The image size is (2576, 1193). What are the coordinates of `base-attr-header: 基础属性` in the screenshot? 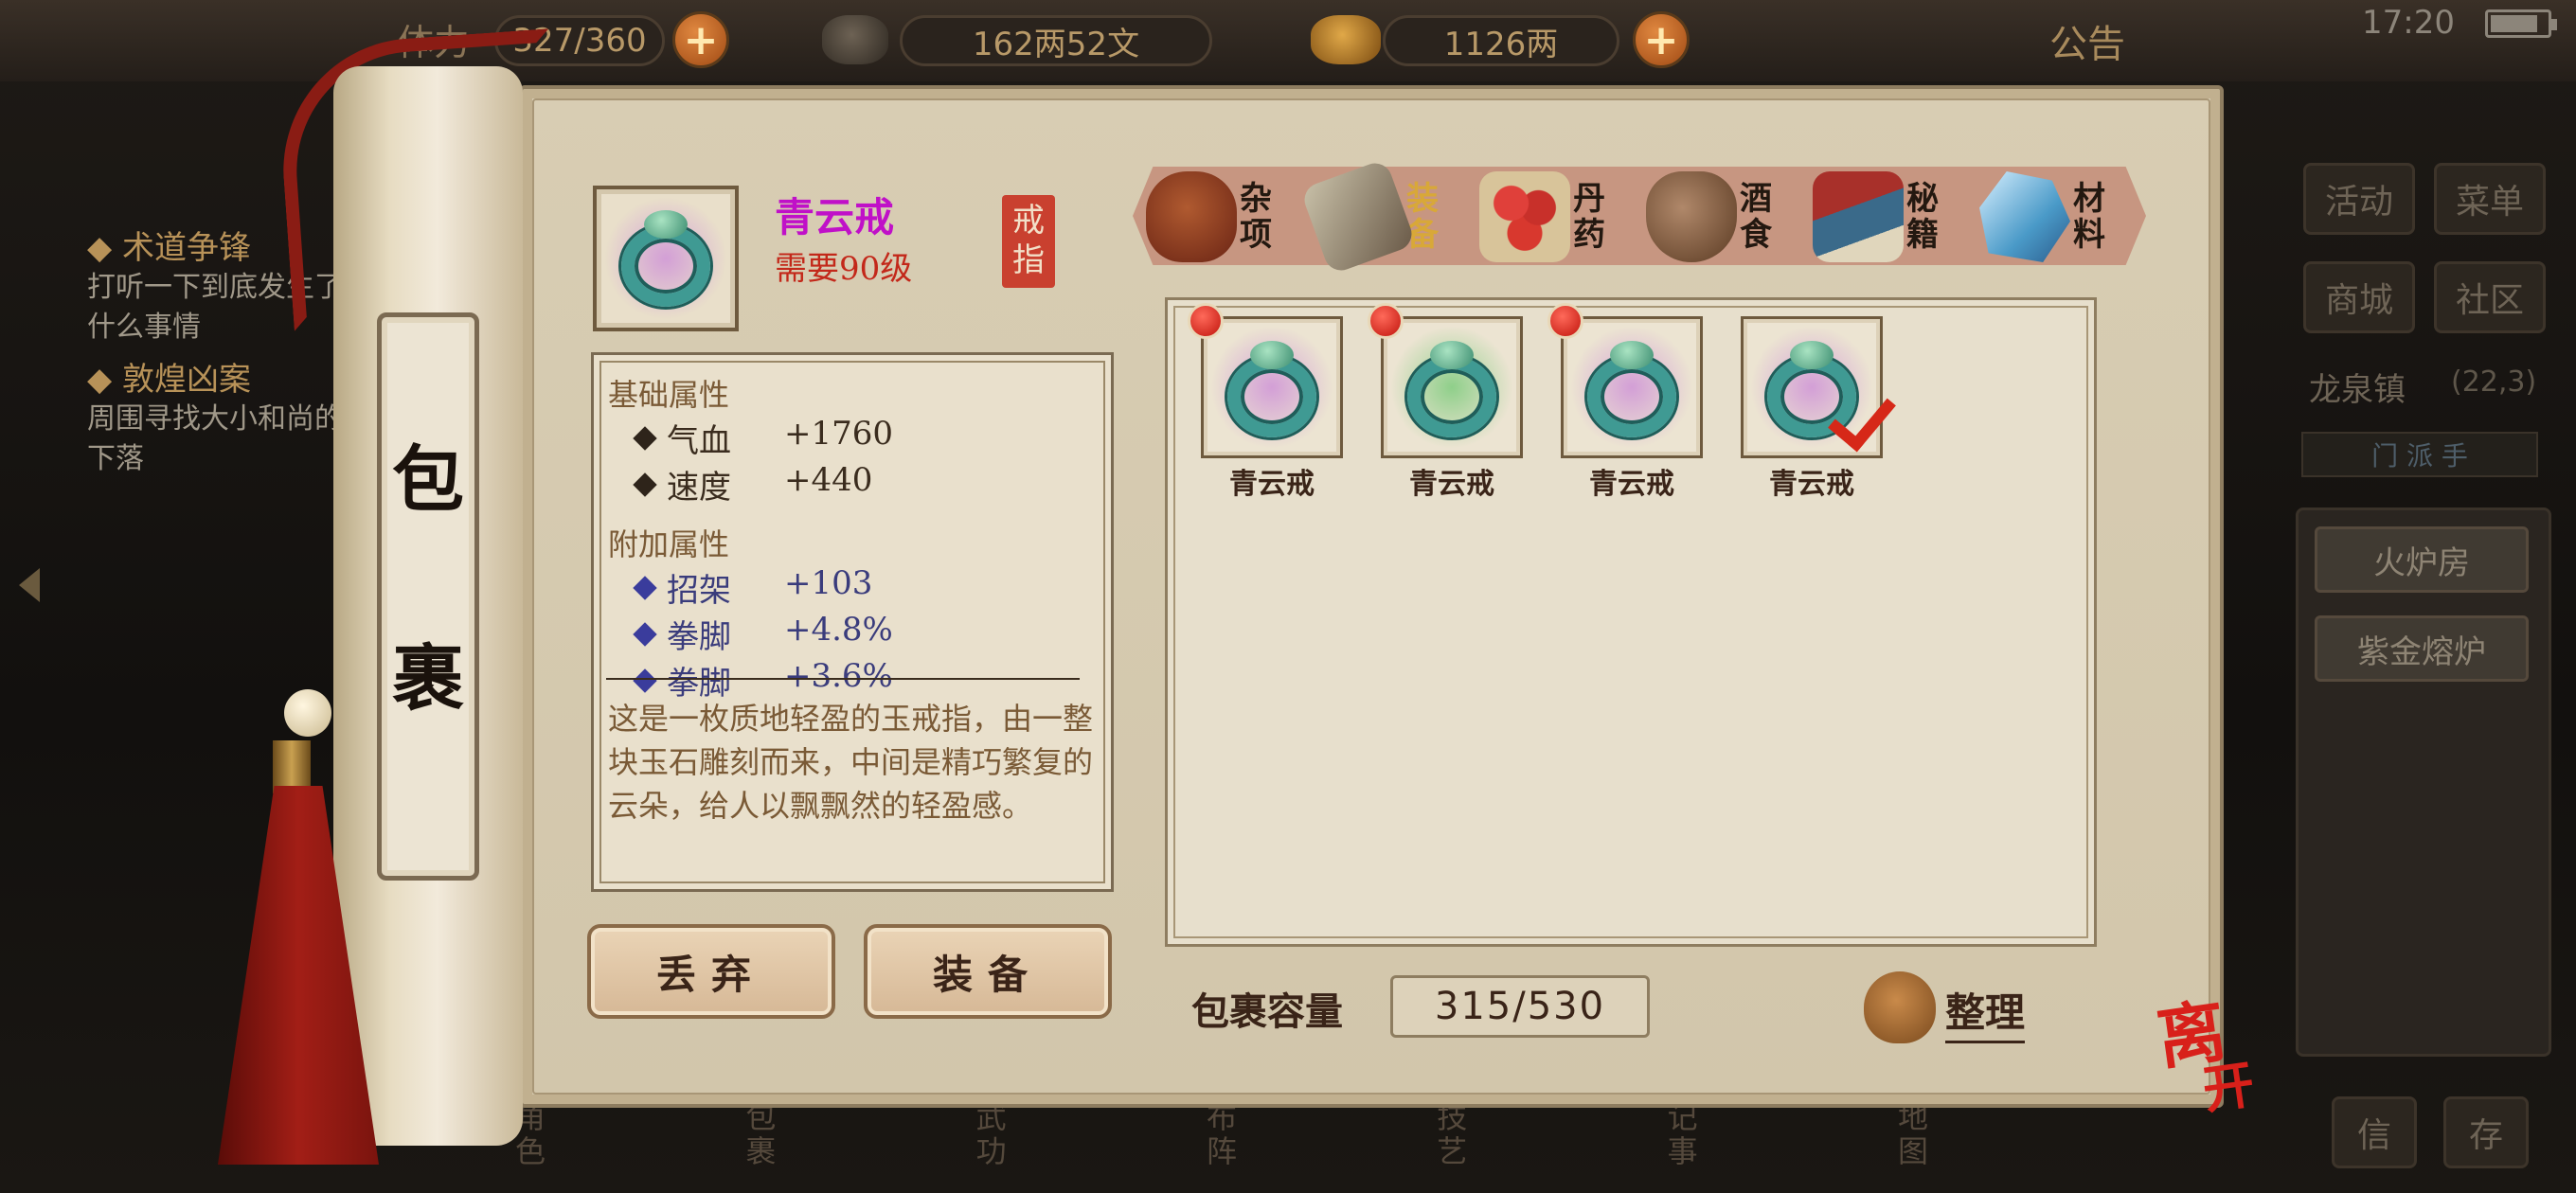 It's located at (669, 395).